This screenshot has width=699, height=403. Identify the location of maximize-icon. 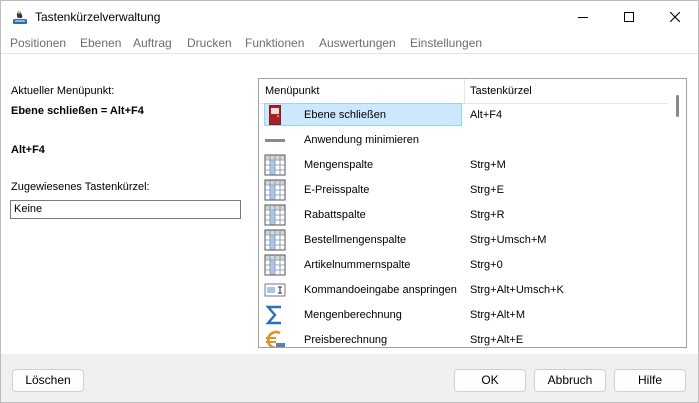
(629, 17).